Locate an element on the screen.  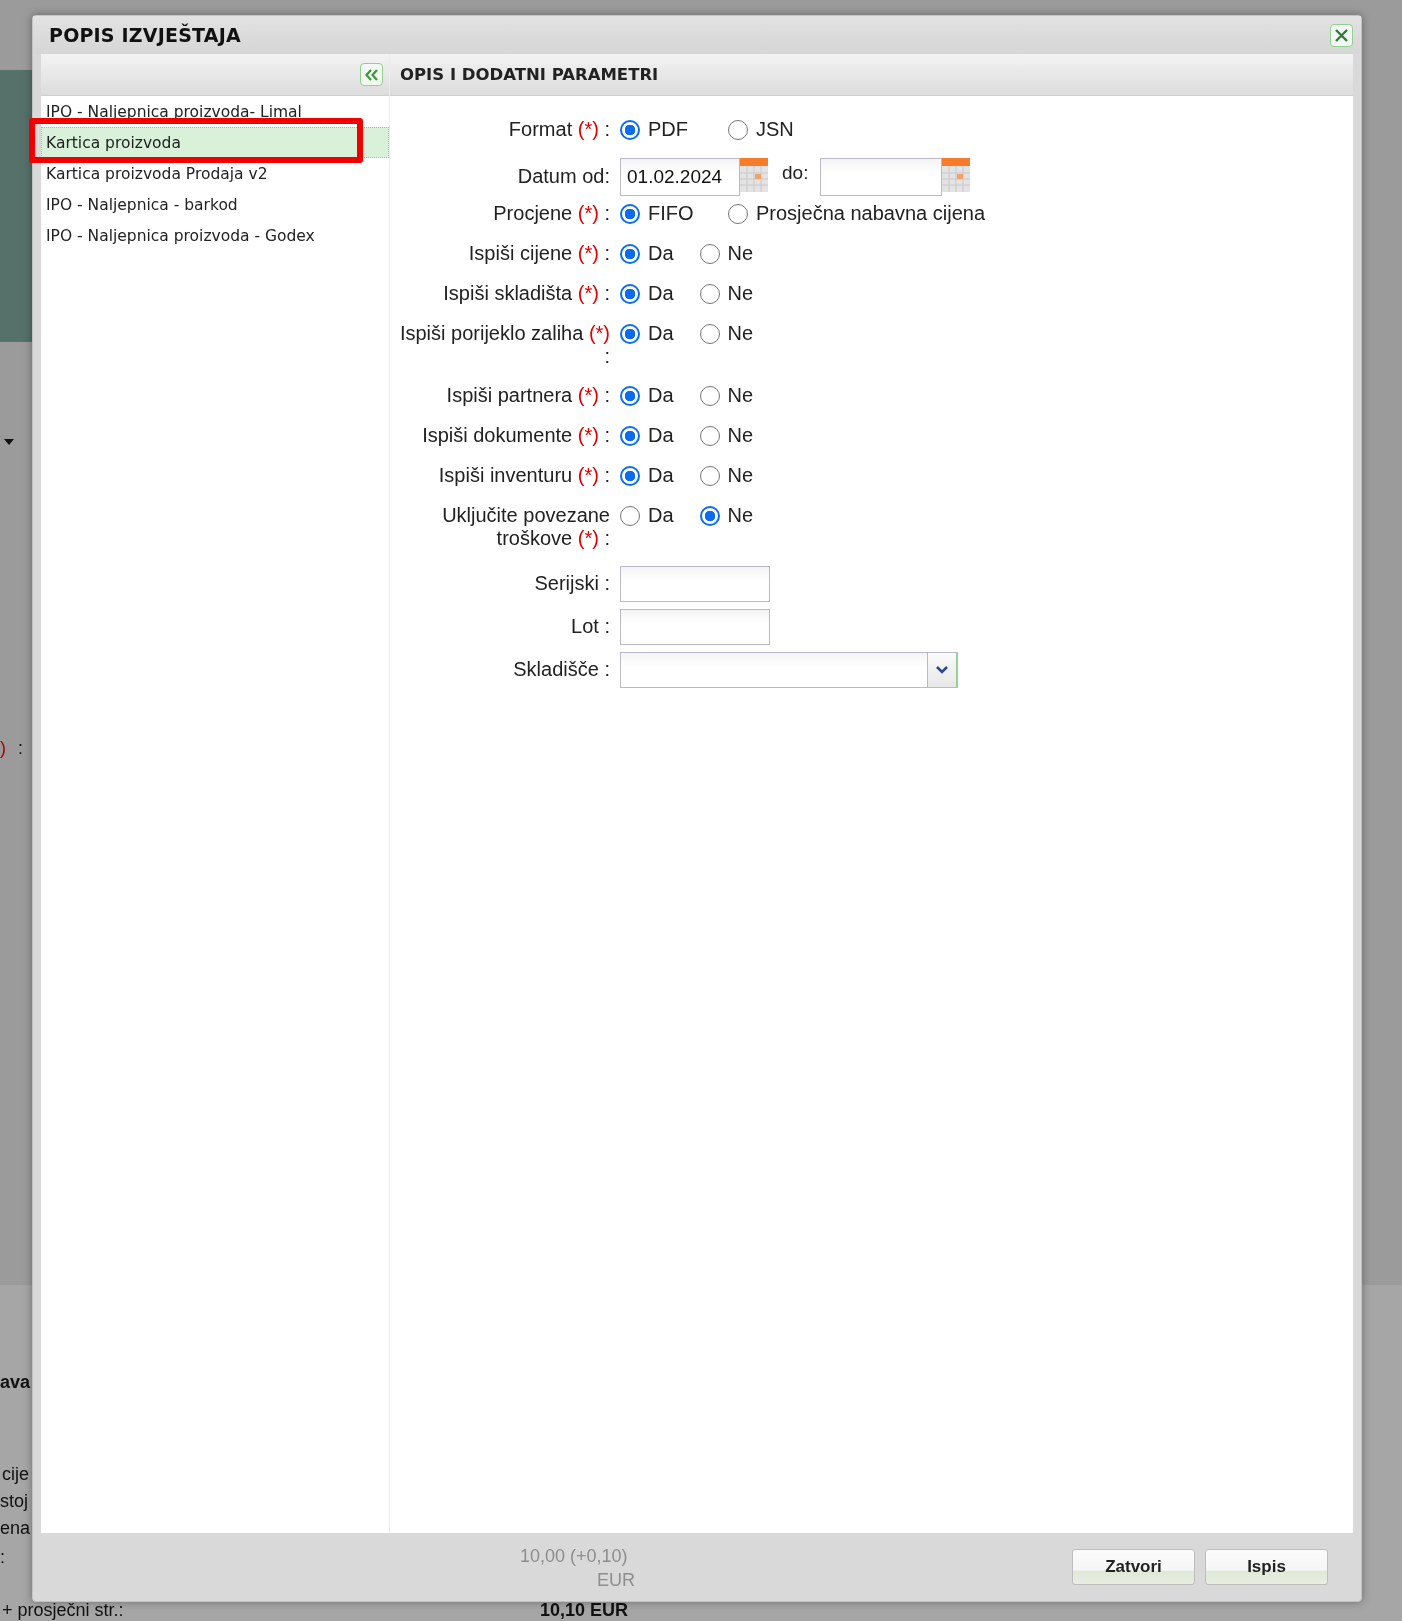
background-text: 10,00 (+0,10) is located at coordinates (574, 1556).